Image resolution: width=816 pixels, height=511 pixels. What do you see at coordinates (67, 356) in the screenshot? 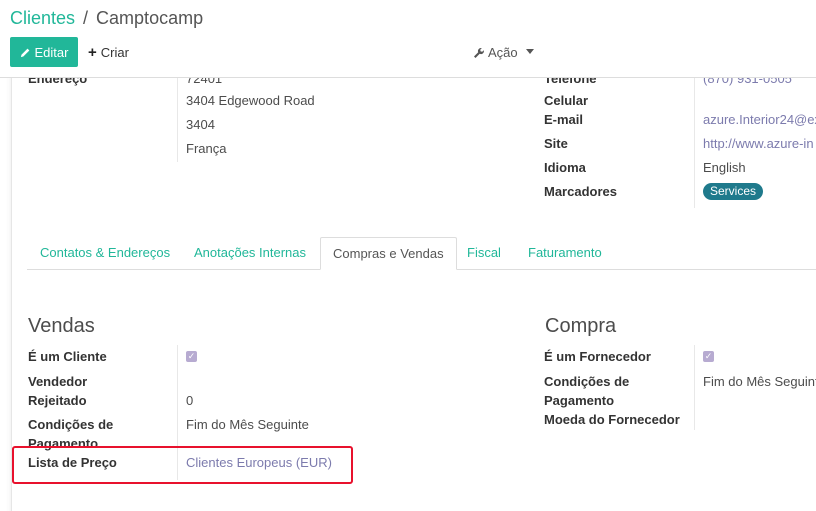
I see `is-customer-label: É um Cliente` at bounding box center [67, 356].